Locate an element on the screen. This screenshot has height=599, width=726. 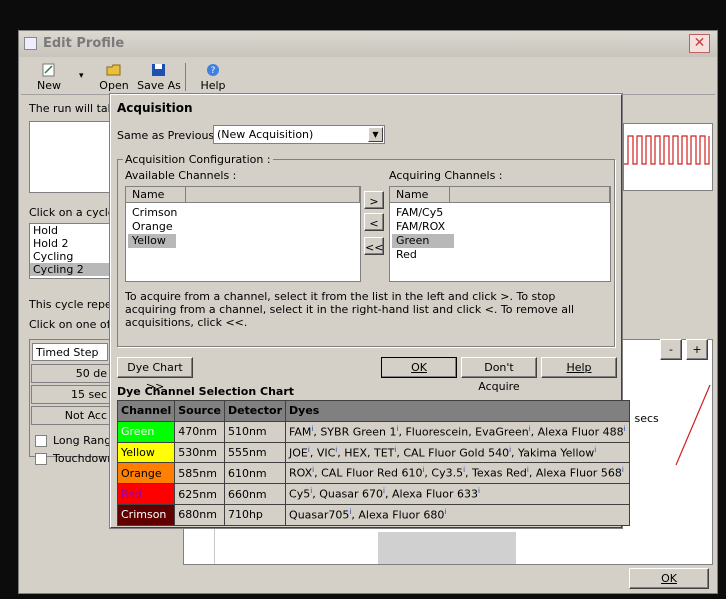
detector-cell: 660nm is located at coordinates (255, 494).